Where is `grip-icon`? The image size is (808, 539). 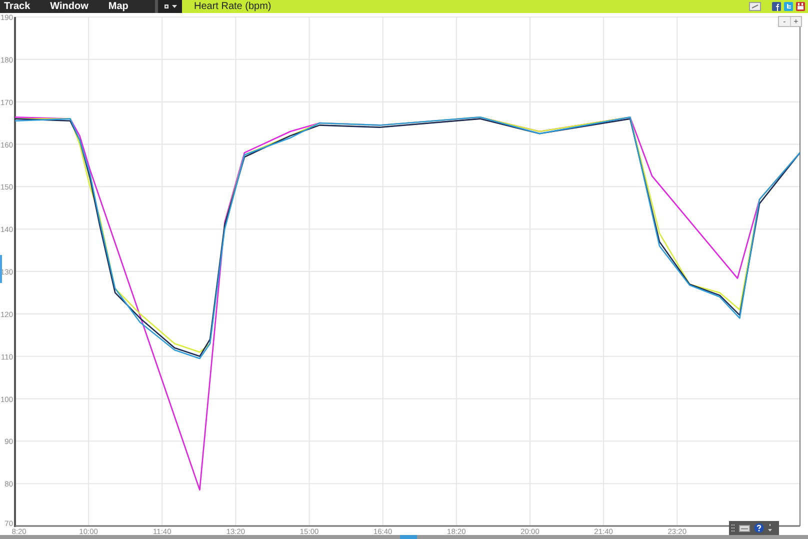
grip-icon is located at coordinates (733, 528).